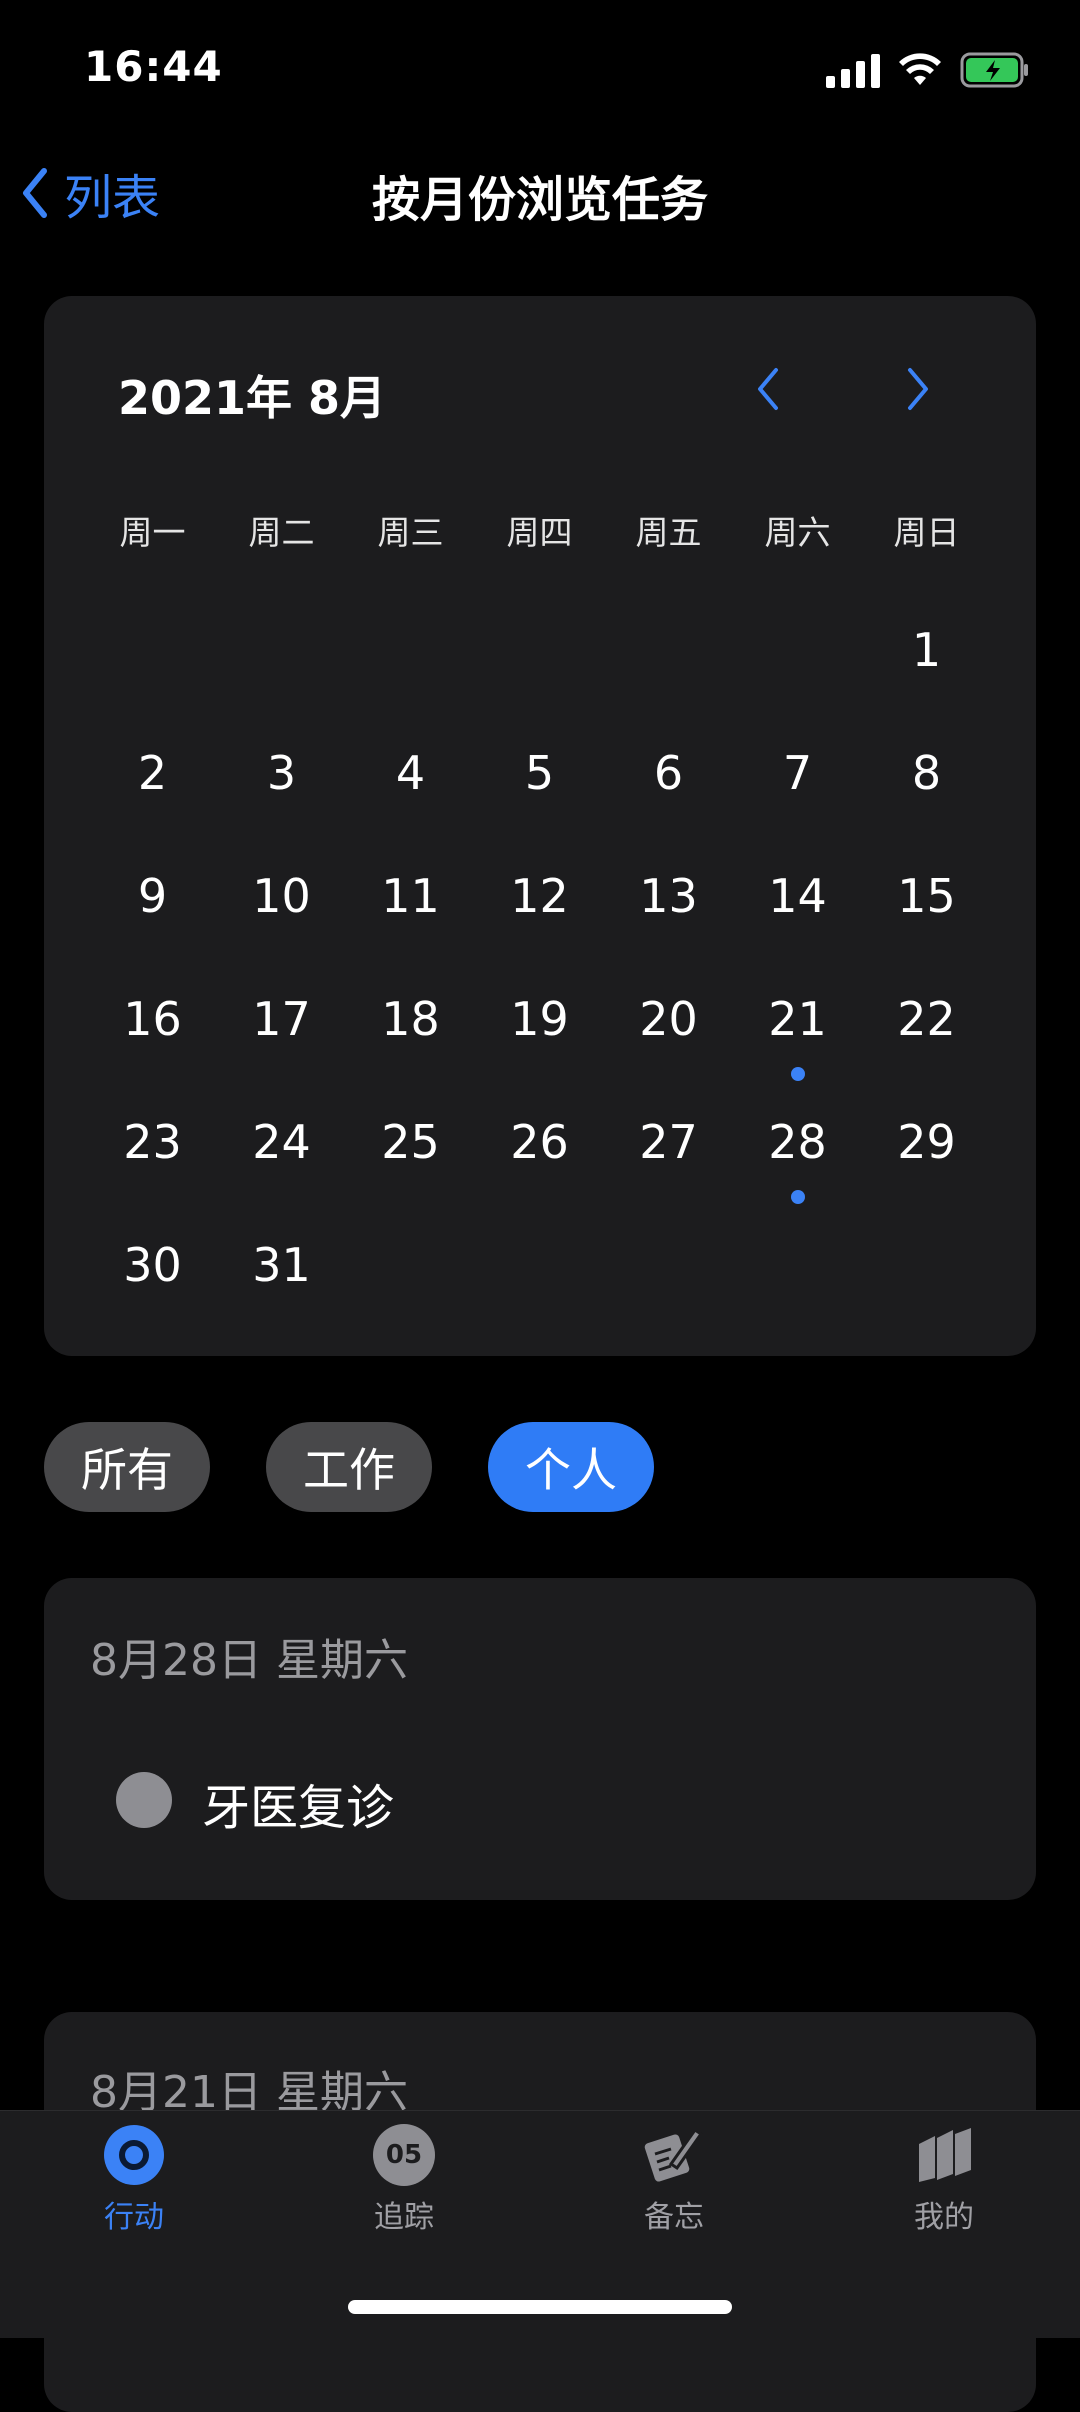  Describe the element at coordinates (926, 925) in the screenshot. I see `calendar-day: 15` at that location.